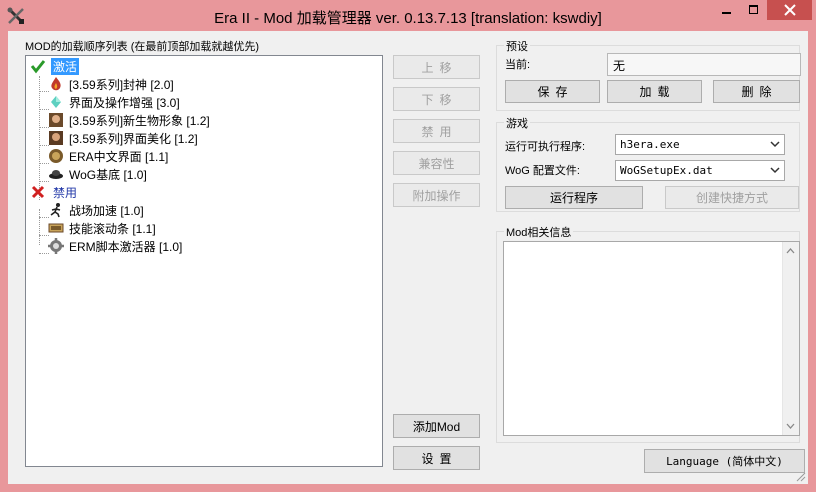 The height and width of the screenshot is (492, 816). Describe the element at coordinates (124, 102) in the screenshot. I see `mod-item-label: 界面及操作增强 [3.0]` at that location.